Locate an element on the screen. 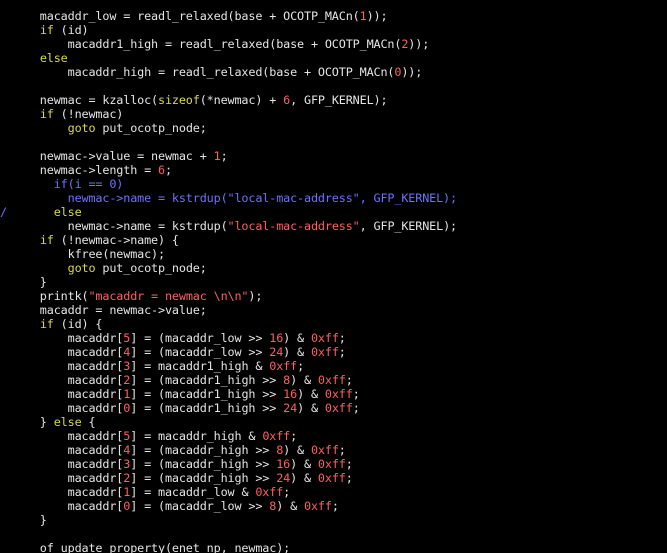 The width and height of the screenshot is (667, 553). code-token-number: 16 is located at coordinates (276, 338).